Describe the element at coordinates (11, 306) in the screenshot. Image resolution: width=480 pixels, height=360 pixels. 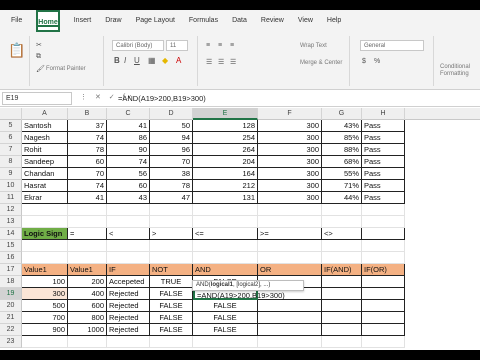
I see `row-header-20: 20` at that location.